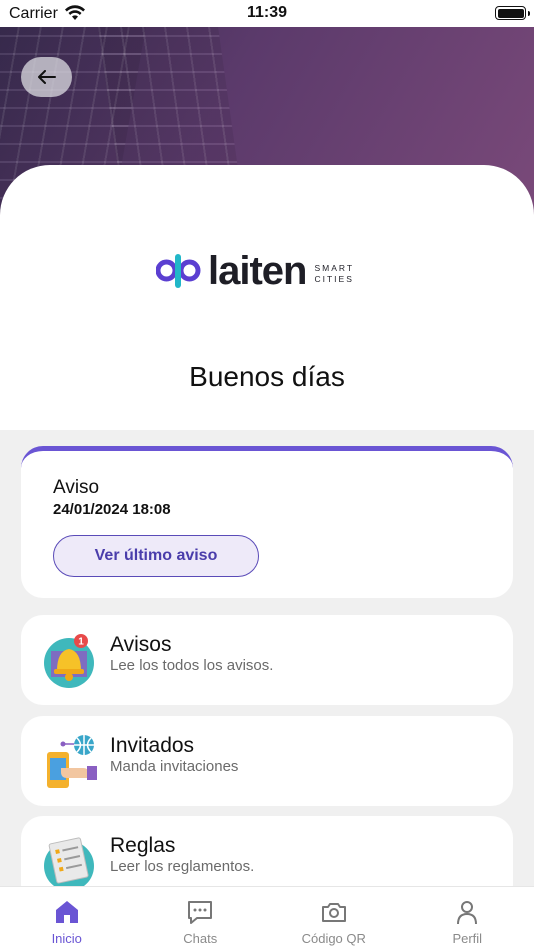  I want to click on tab-chats: Chats, so click(201, 918).